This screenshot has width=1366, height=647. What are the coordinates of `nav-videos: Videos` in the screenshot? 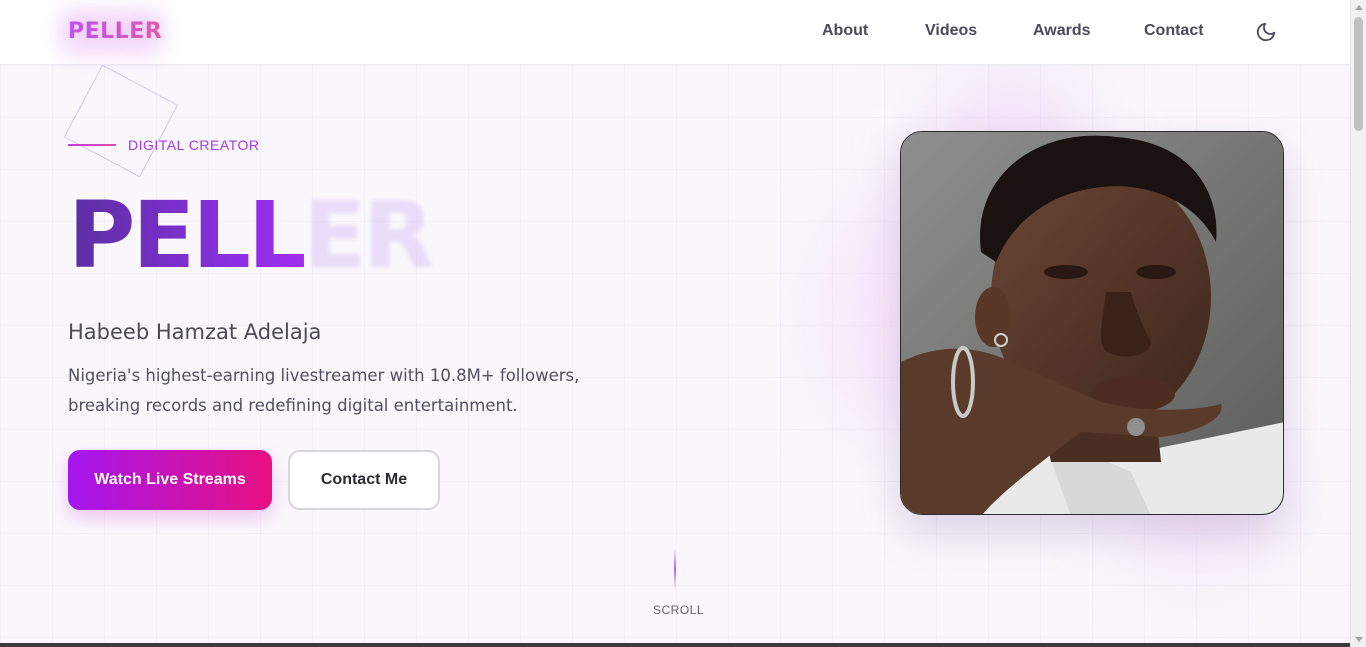 It's located at (951, 31).